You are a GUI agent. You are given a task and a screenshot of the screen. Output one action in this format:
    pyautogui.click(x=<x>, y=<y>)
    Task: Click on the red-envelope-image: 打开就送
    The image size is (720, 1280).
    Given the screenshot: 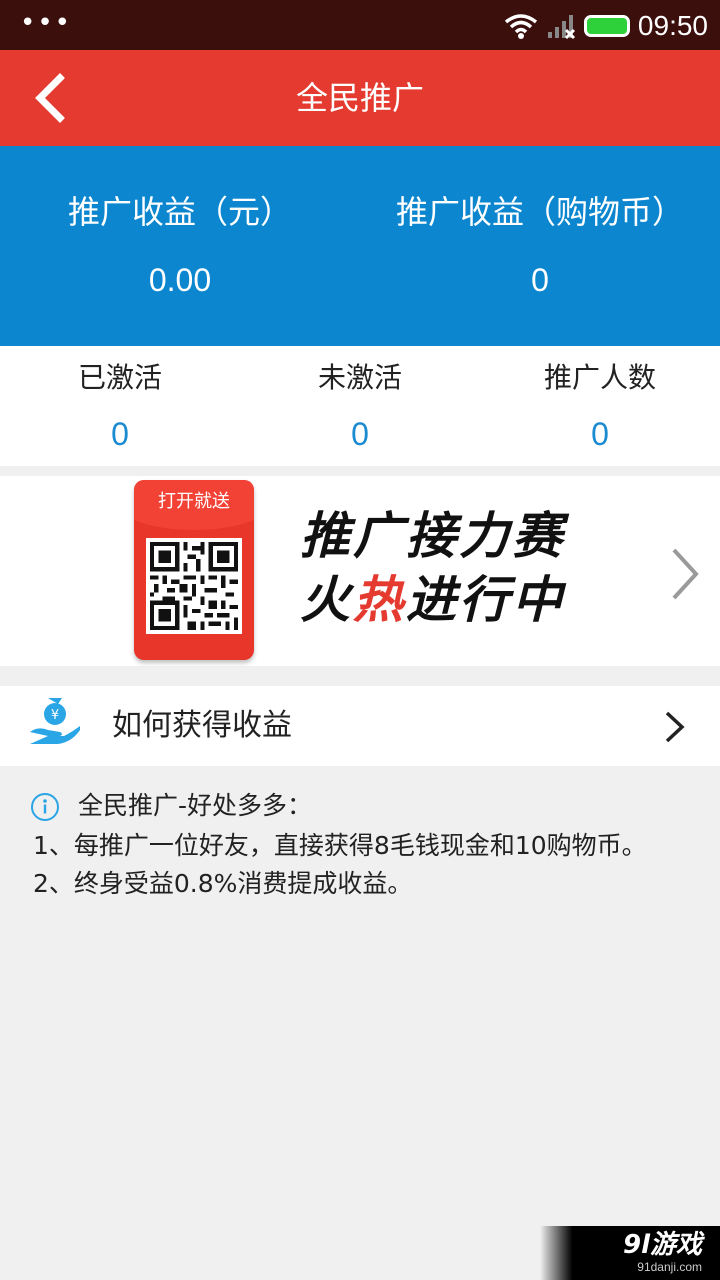 What is the action you would take?
    pyautogui.click(x=194, y=570)
    